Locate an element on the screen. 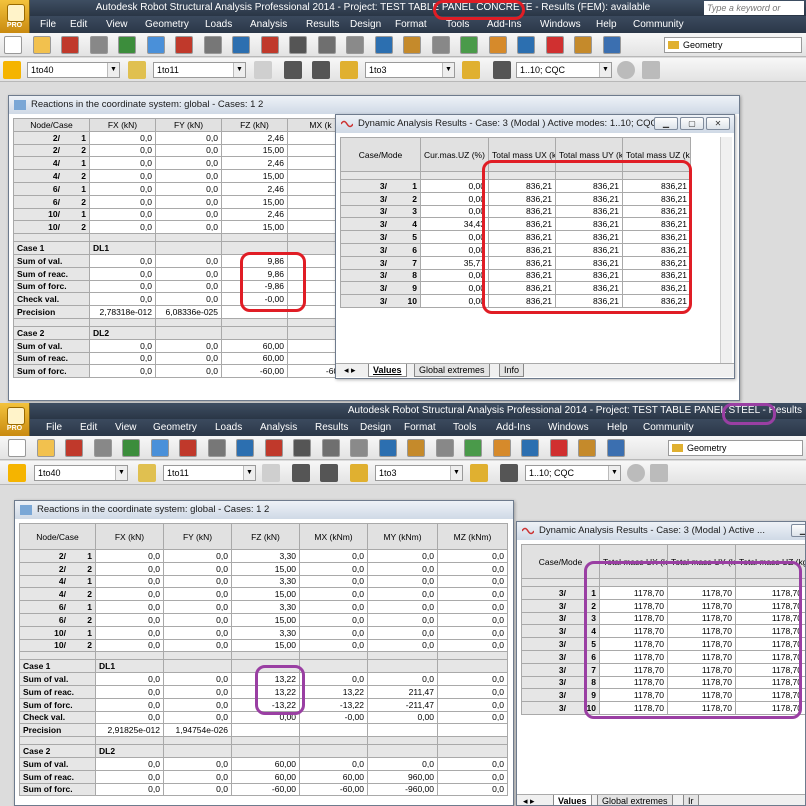 The height and width of the screenshot is (806, 806). maximize-button: ▢ is located at coordinates (692, 123).